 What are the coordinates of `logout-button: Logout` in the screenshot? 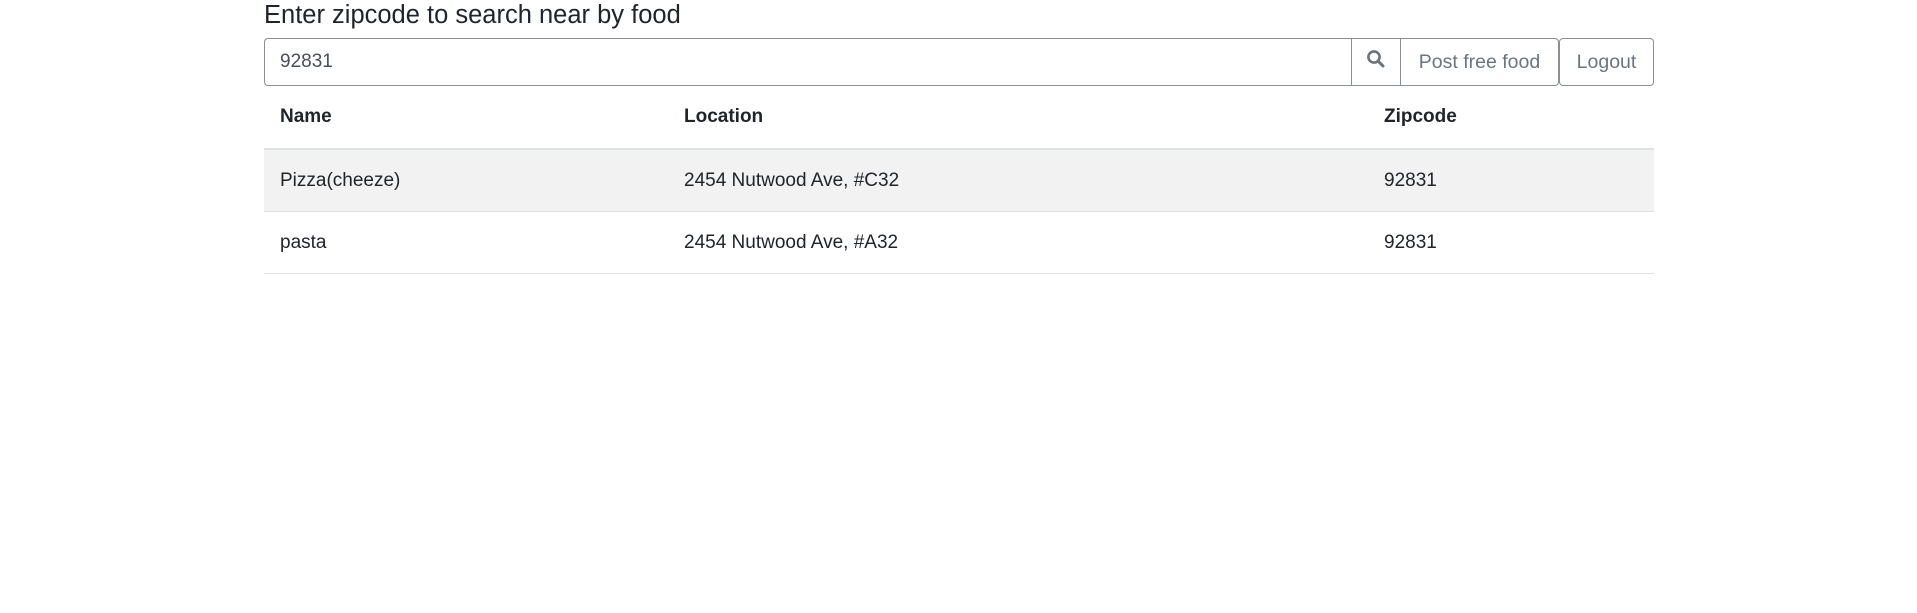 It's located at (1606, 62).